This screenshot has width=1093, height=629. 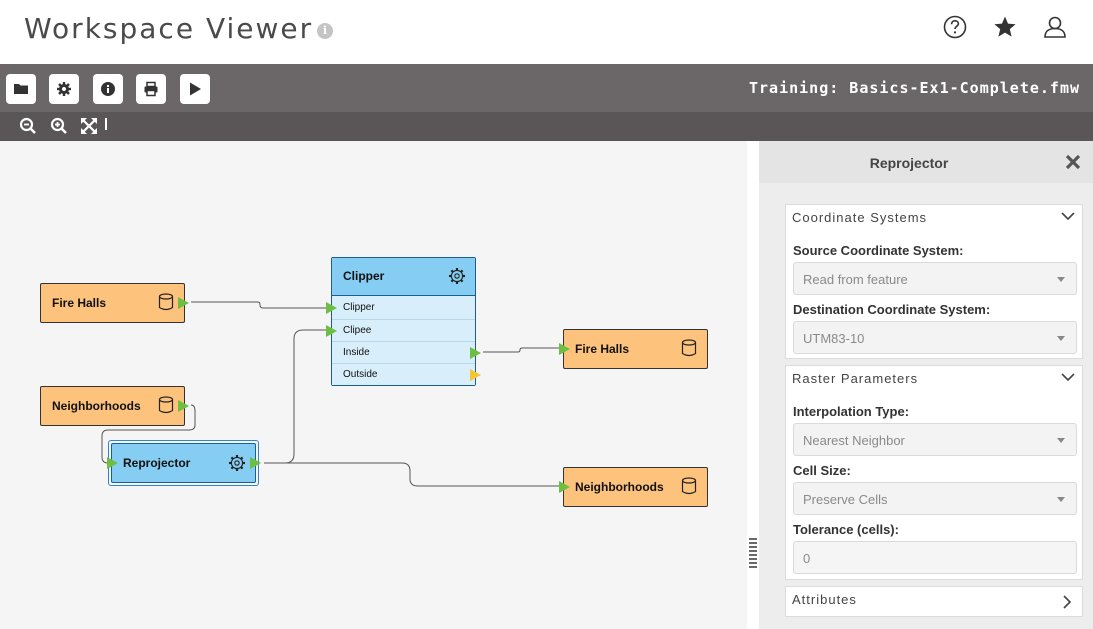 What do you see at coordinates (824, 599) in the screenshot?
I see `section-title: Attributes` at bounding box center [824, 599].